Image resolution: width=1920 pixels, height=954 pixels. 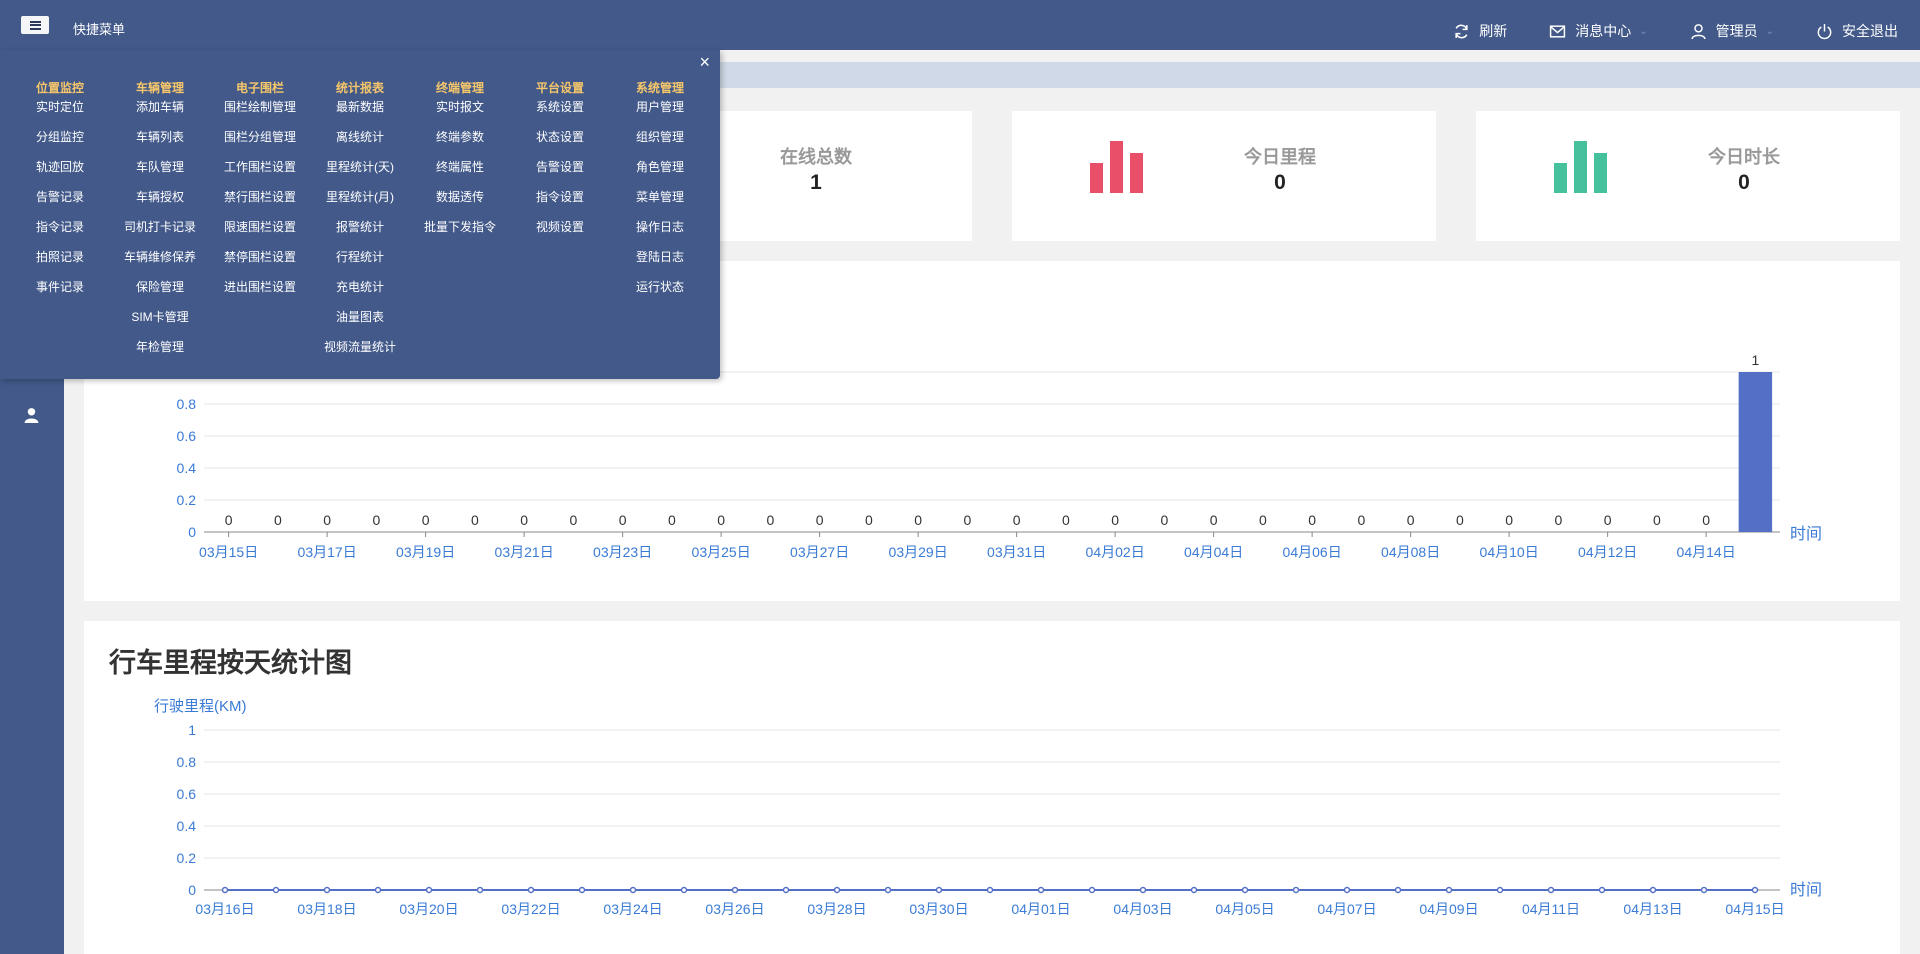 What do you see at coordinates (60, 265) in the screenshot?
I see `quick-menu-item: 拍照记录` at bounding box center [60, 265].